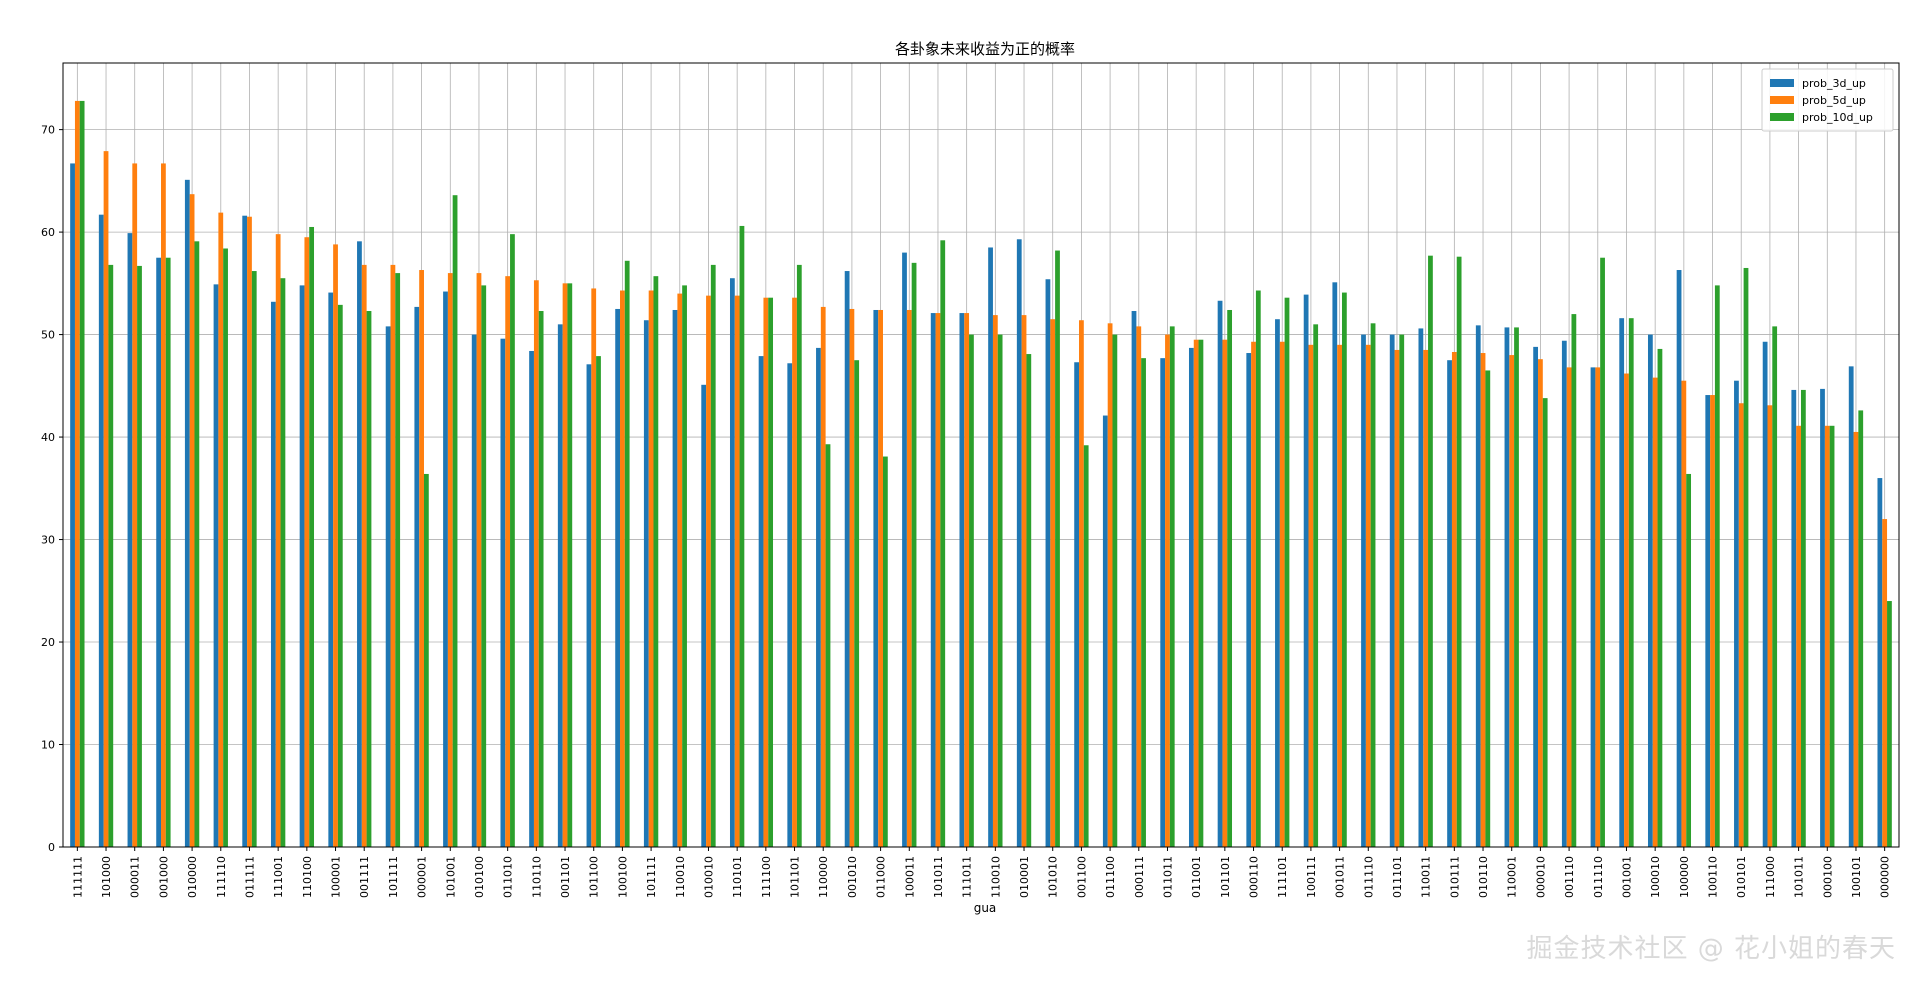 This screenshot has height=987, width=1920. Describe the element at coordinates (1167, 877) in the screenshot. I see `x-tick-label: 011011` at that location.